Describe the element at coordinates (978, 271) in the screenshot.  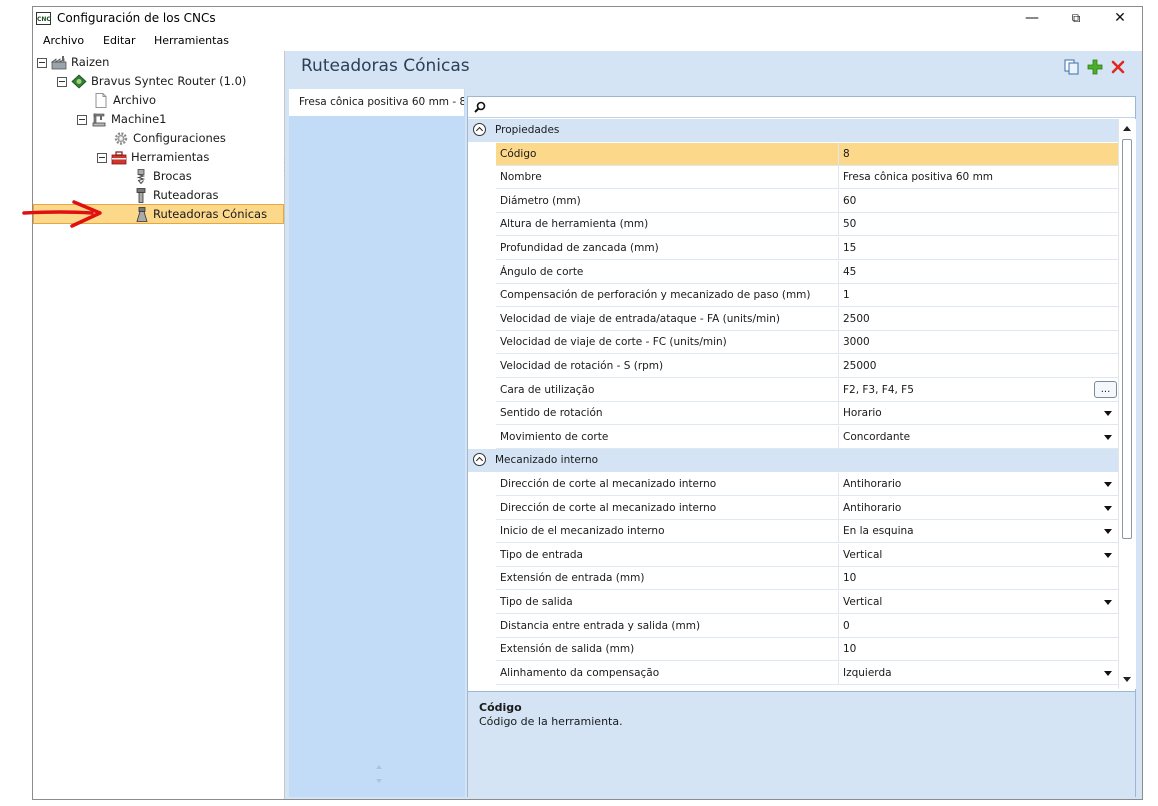
I see `property-value: 45` at that location.